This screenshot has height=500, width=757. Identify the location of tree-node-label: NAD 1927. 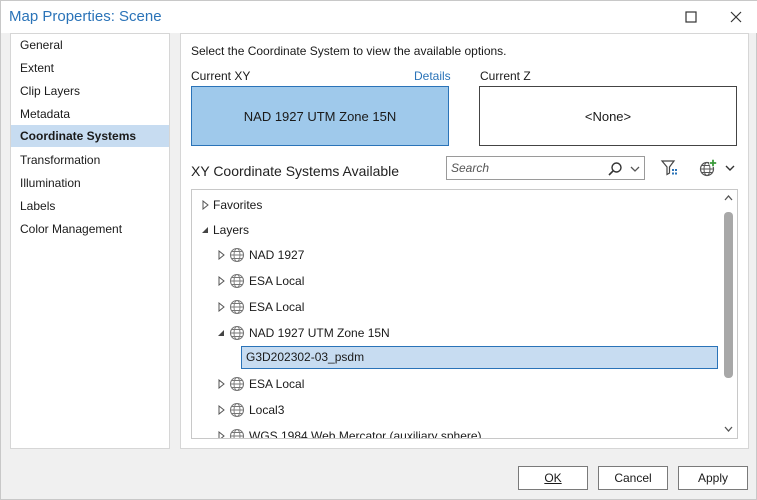
(277, 255).